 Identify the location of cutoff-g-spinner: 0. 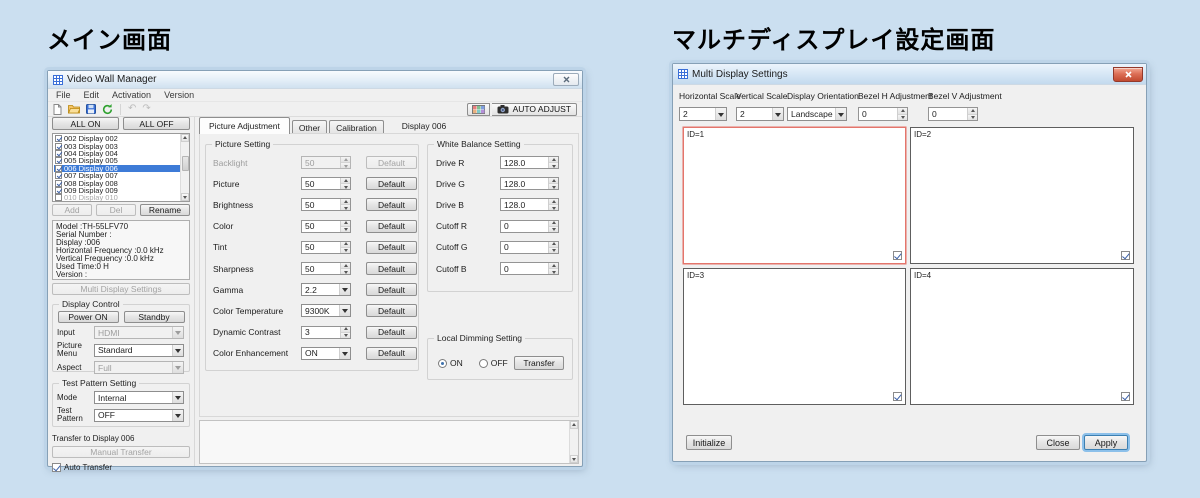
(529, 247).